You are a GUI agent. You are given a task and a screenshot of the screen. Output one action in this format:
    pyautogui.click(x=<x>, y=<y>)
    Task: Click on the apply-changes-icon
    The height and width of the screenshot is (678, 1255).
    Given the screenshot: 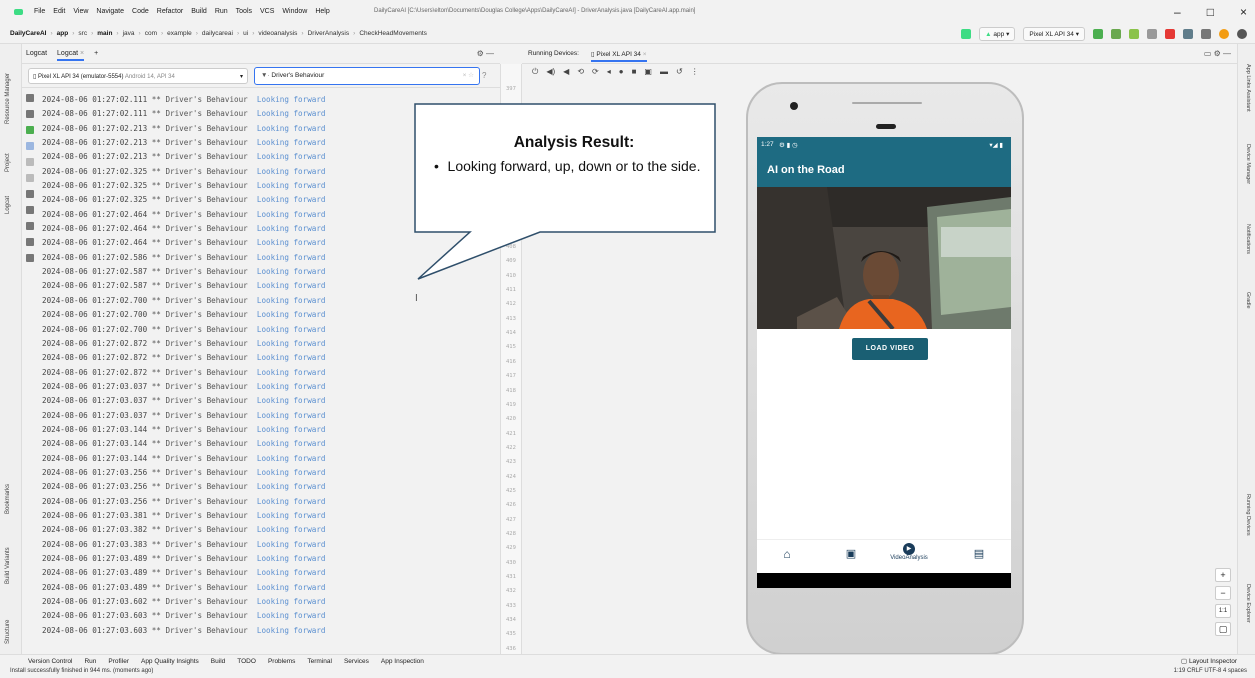 What is the action you would take?
    pyautogui.click(x=1116, y=34)
    